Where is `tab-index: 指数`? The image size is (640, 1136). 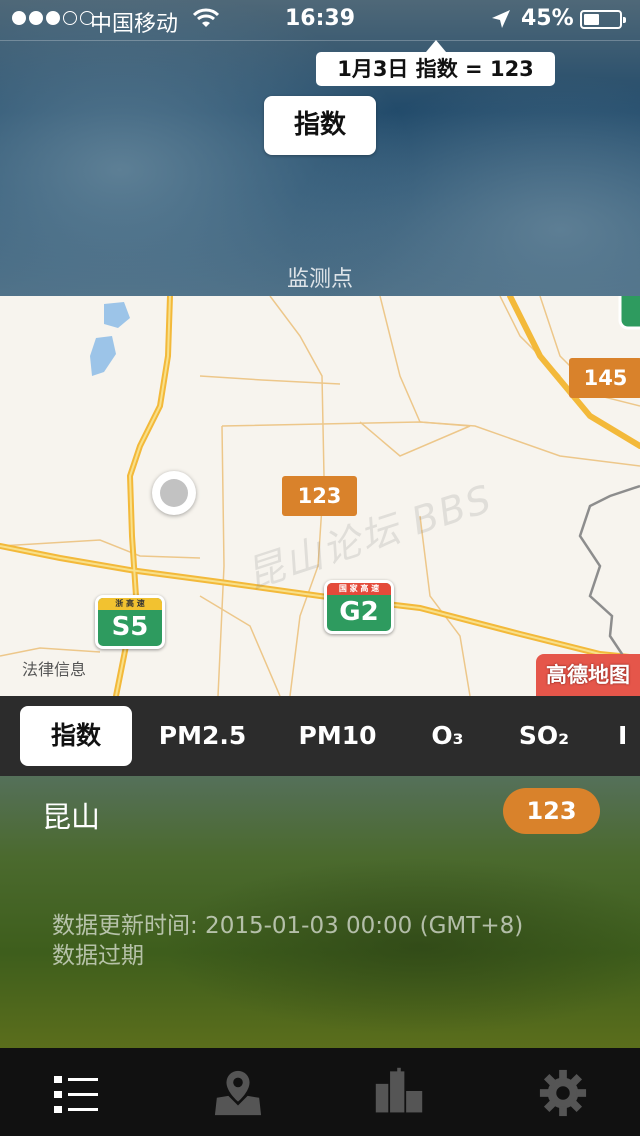
tab-index: 指数 is located at coordinates (76, 736).